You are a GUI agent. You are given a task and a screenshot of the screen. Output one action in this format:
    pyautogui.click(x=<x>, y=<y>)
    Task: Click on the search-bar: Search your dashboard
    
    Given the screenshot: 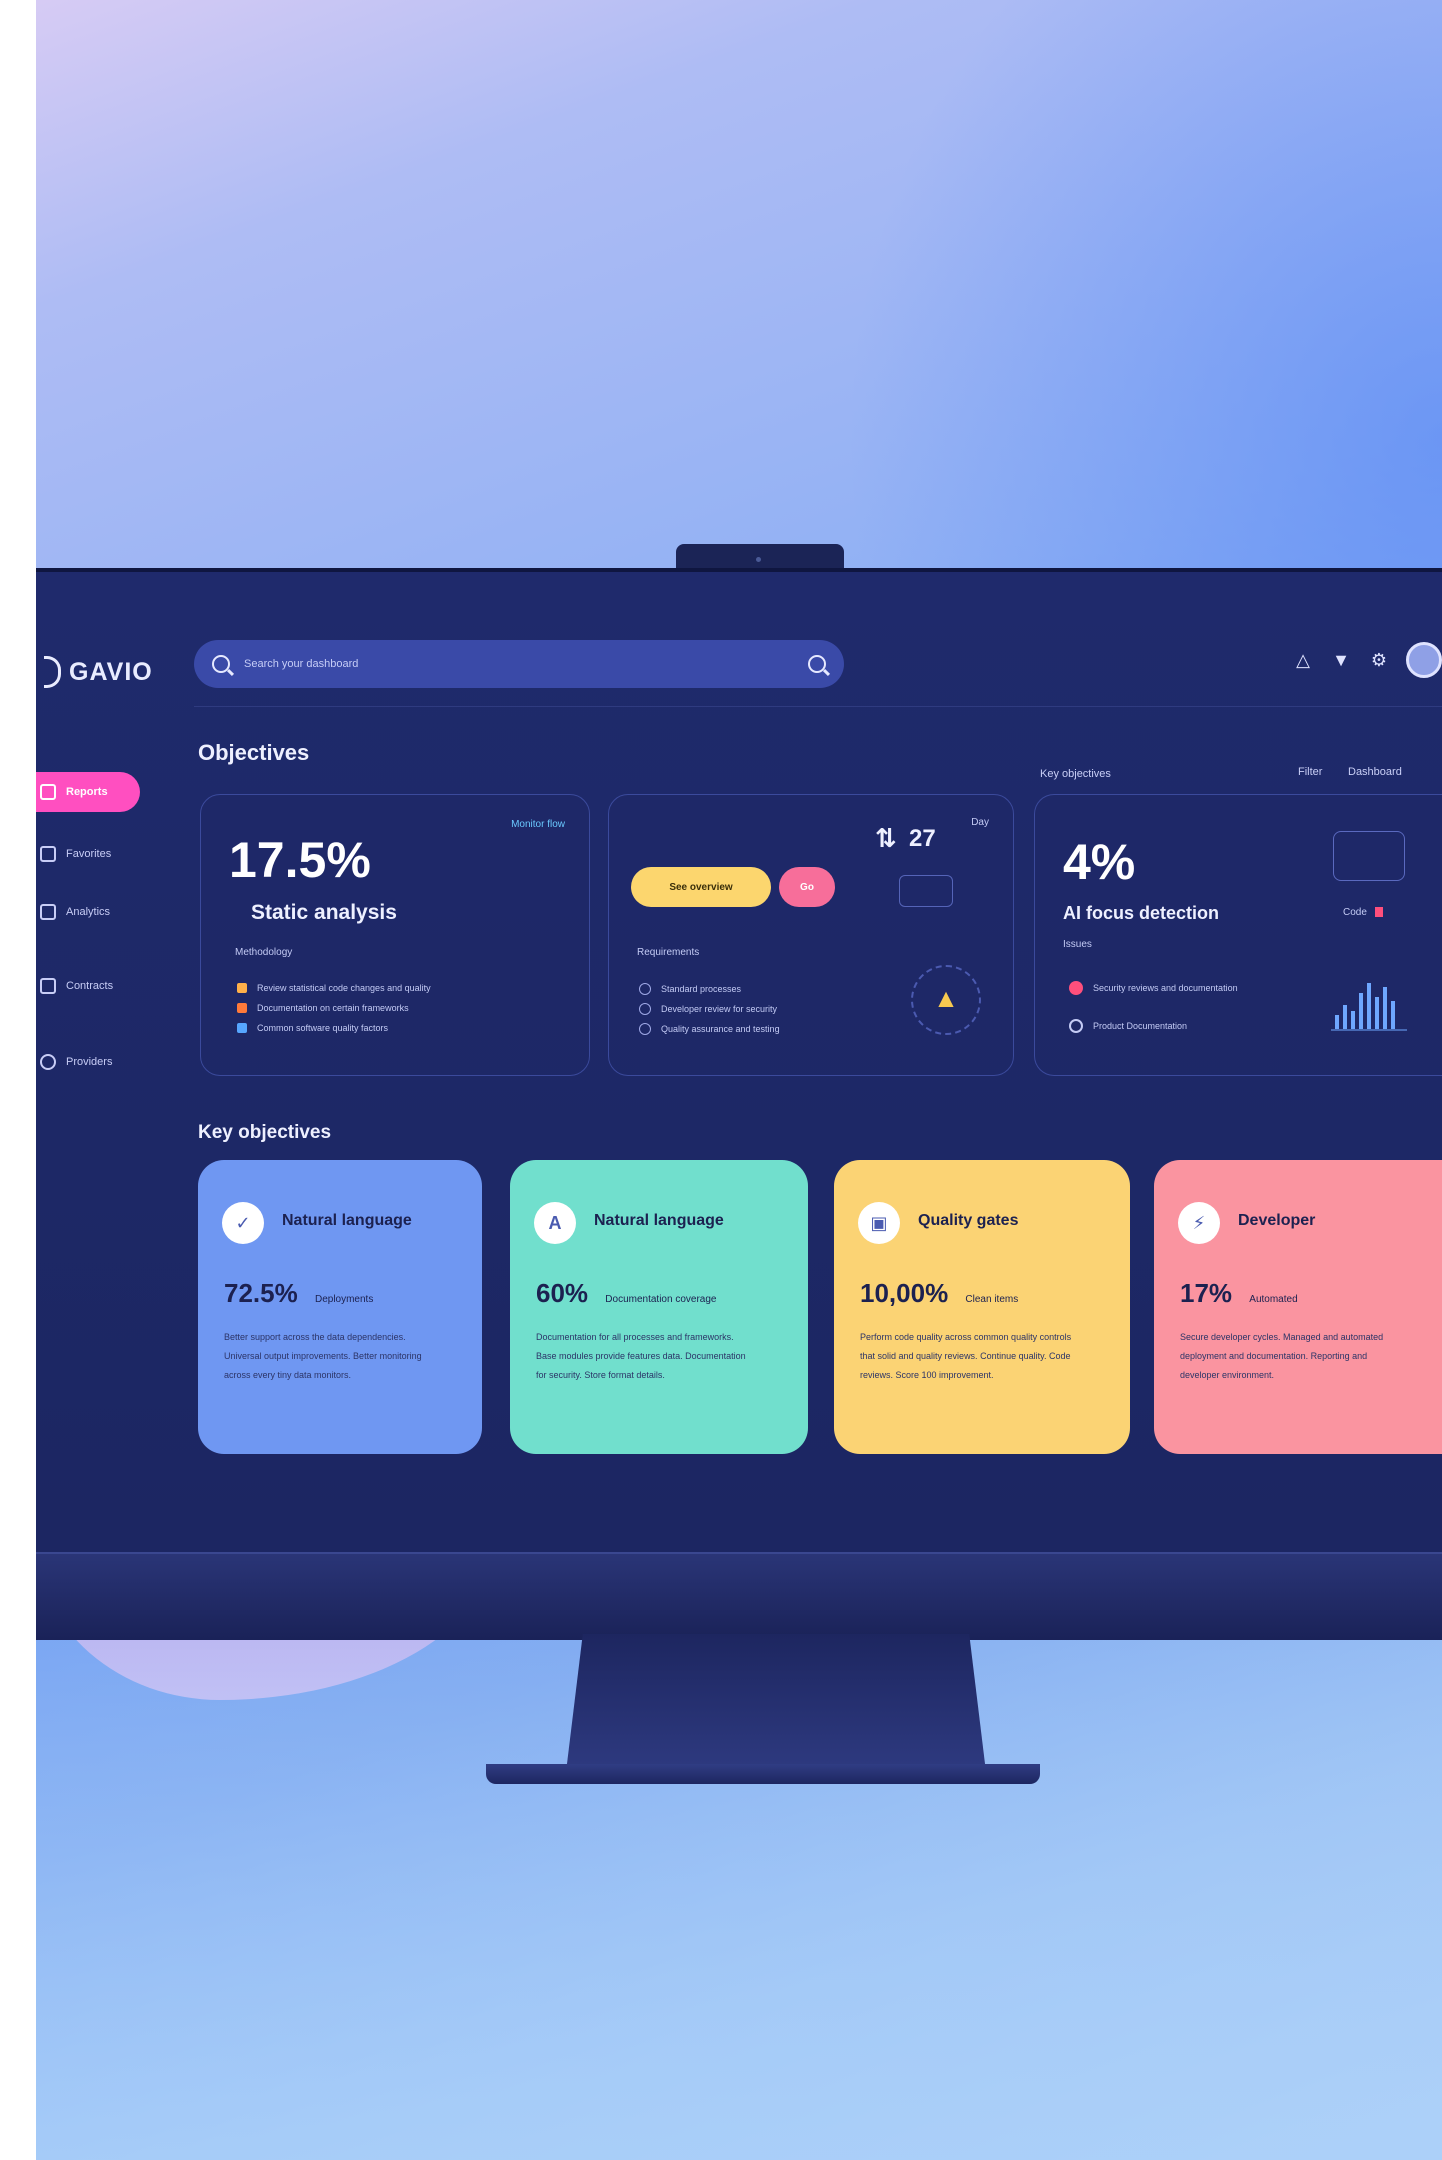 What is the action you would take?
    pyautogui.click(x=519, y=664)
    